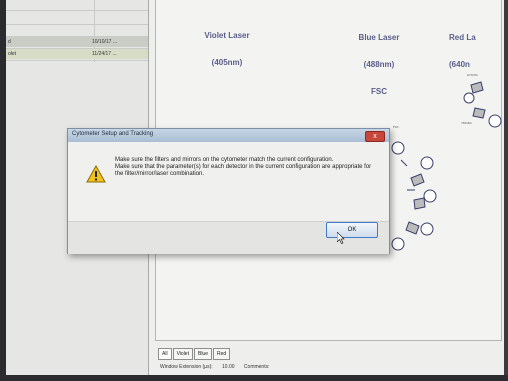 The height and width of the screenshot is (381, 508). I want to click on row-name: d, so click(9, 42).